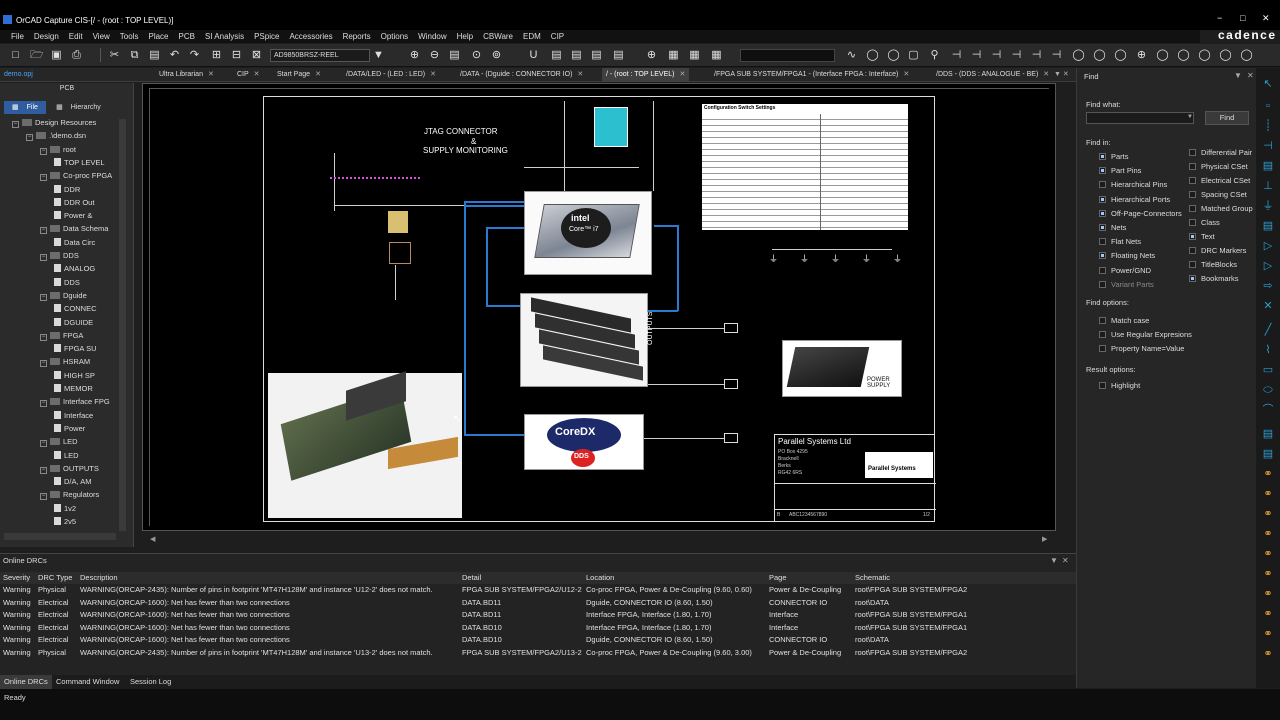 The width and height of the screenshot is (1280, 720). I want to click on hier-pin-icon: ▷, so click(1268, 266).